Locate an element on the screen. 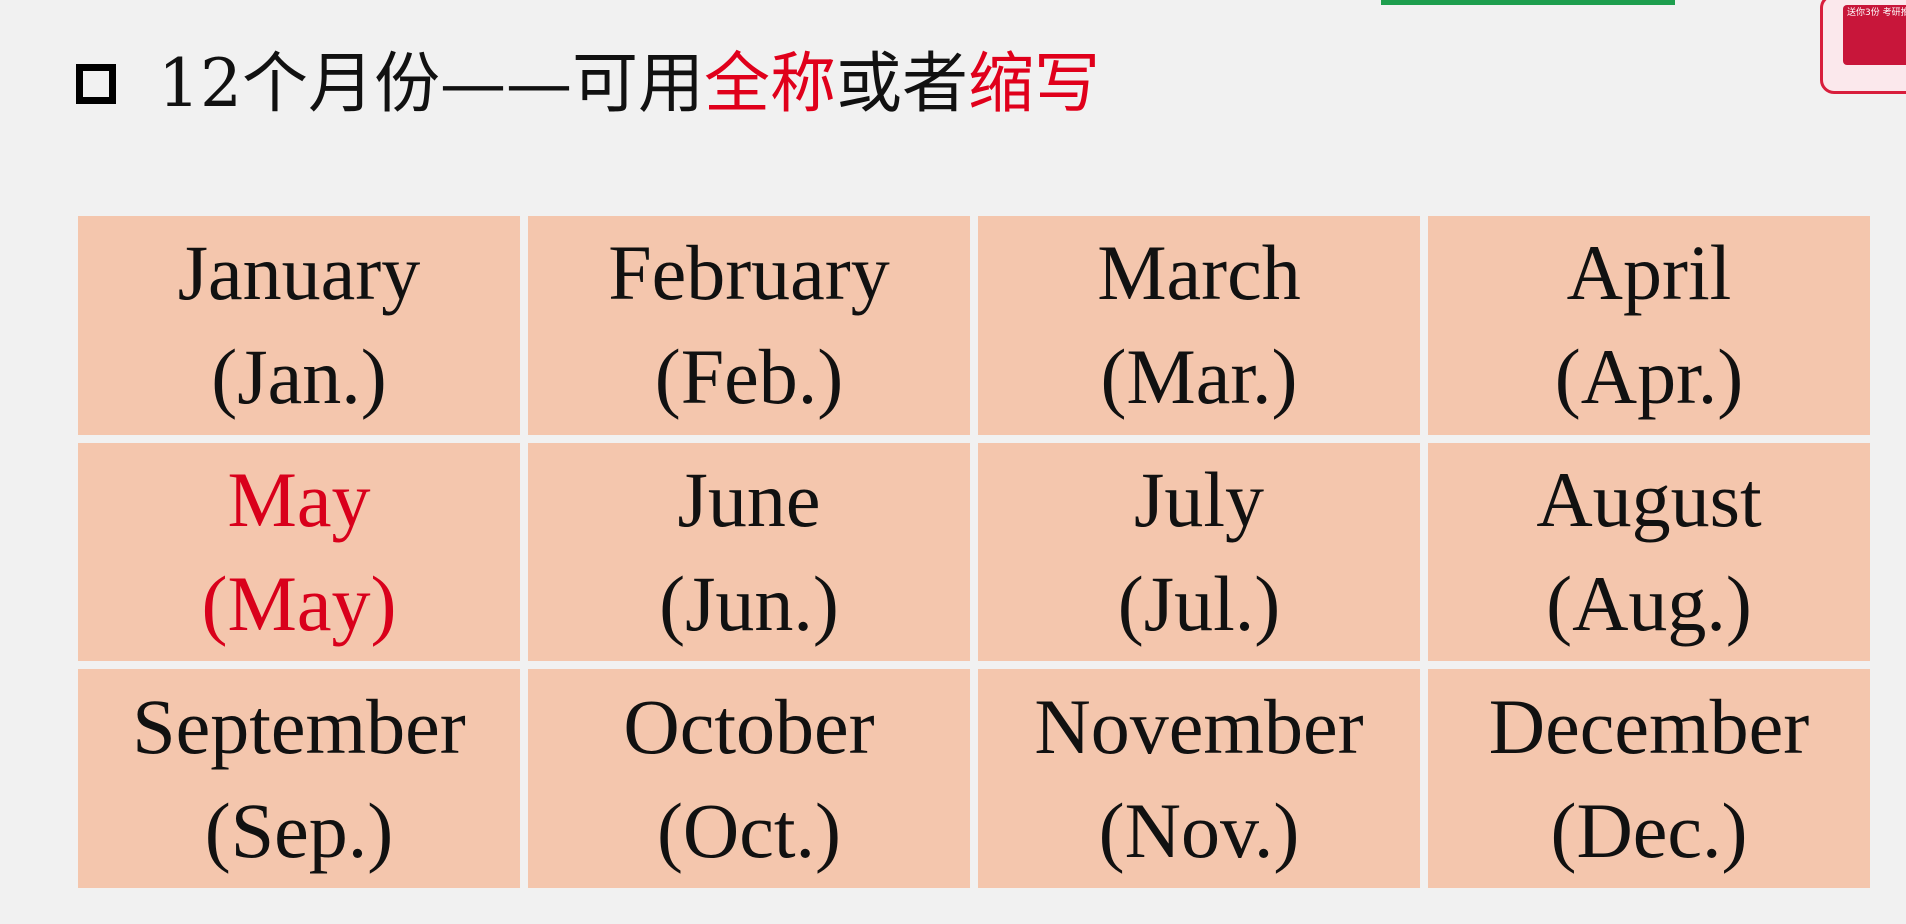 The image size is (1906, 924). month-abbreviation: (Jul.) is located at coordinates (1199, 603).